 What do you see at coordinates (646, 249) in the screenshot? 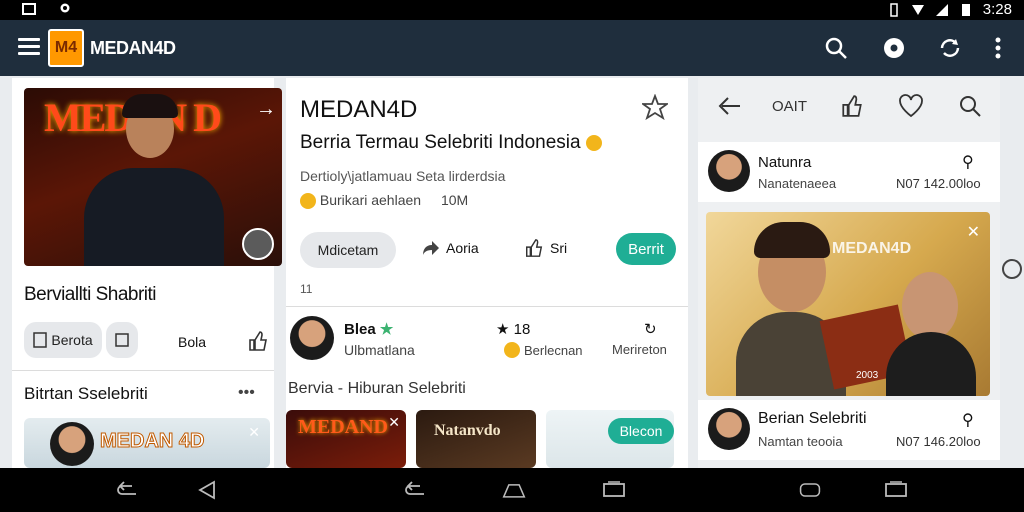
I see `read-button: Berrit` at bounding box center [646, 249].